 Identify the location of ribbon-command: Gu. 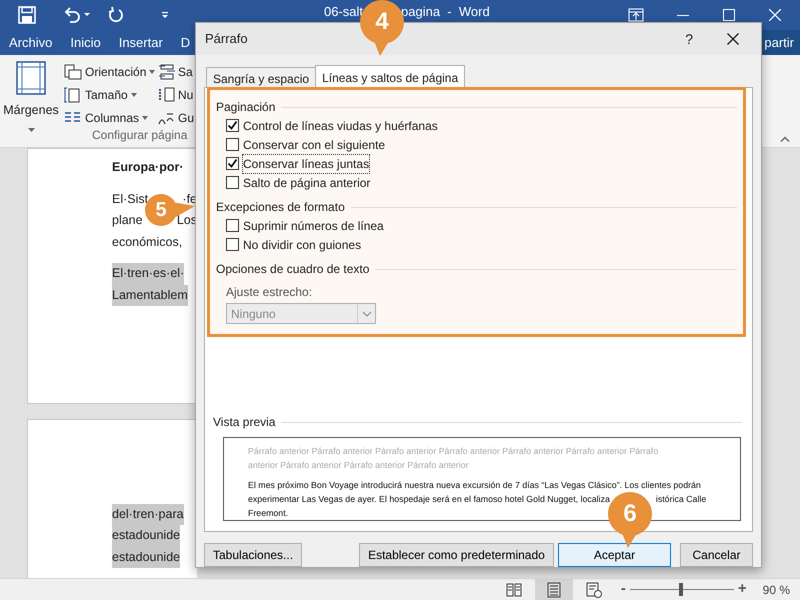
(186, 117).